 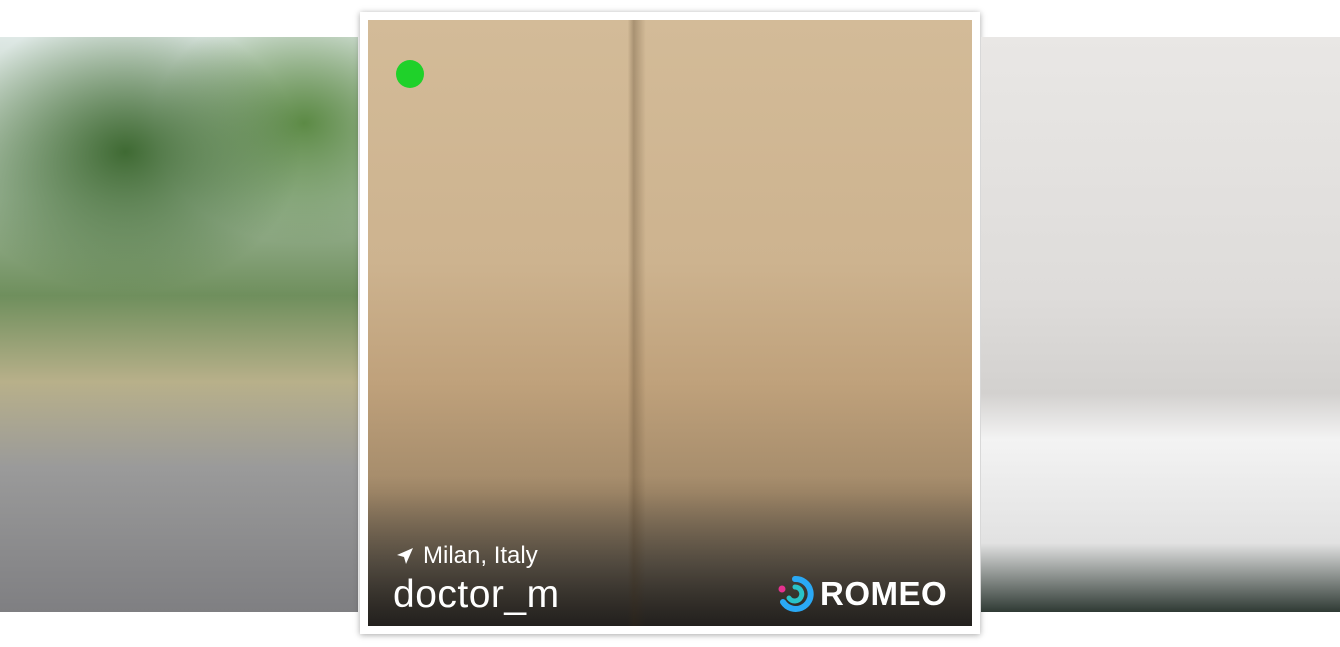 I want to click on profile-location: Milan, Italy, so click(x=466, y=556).